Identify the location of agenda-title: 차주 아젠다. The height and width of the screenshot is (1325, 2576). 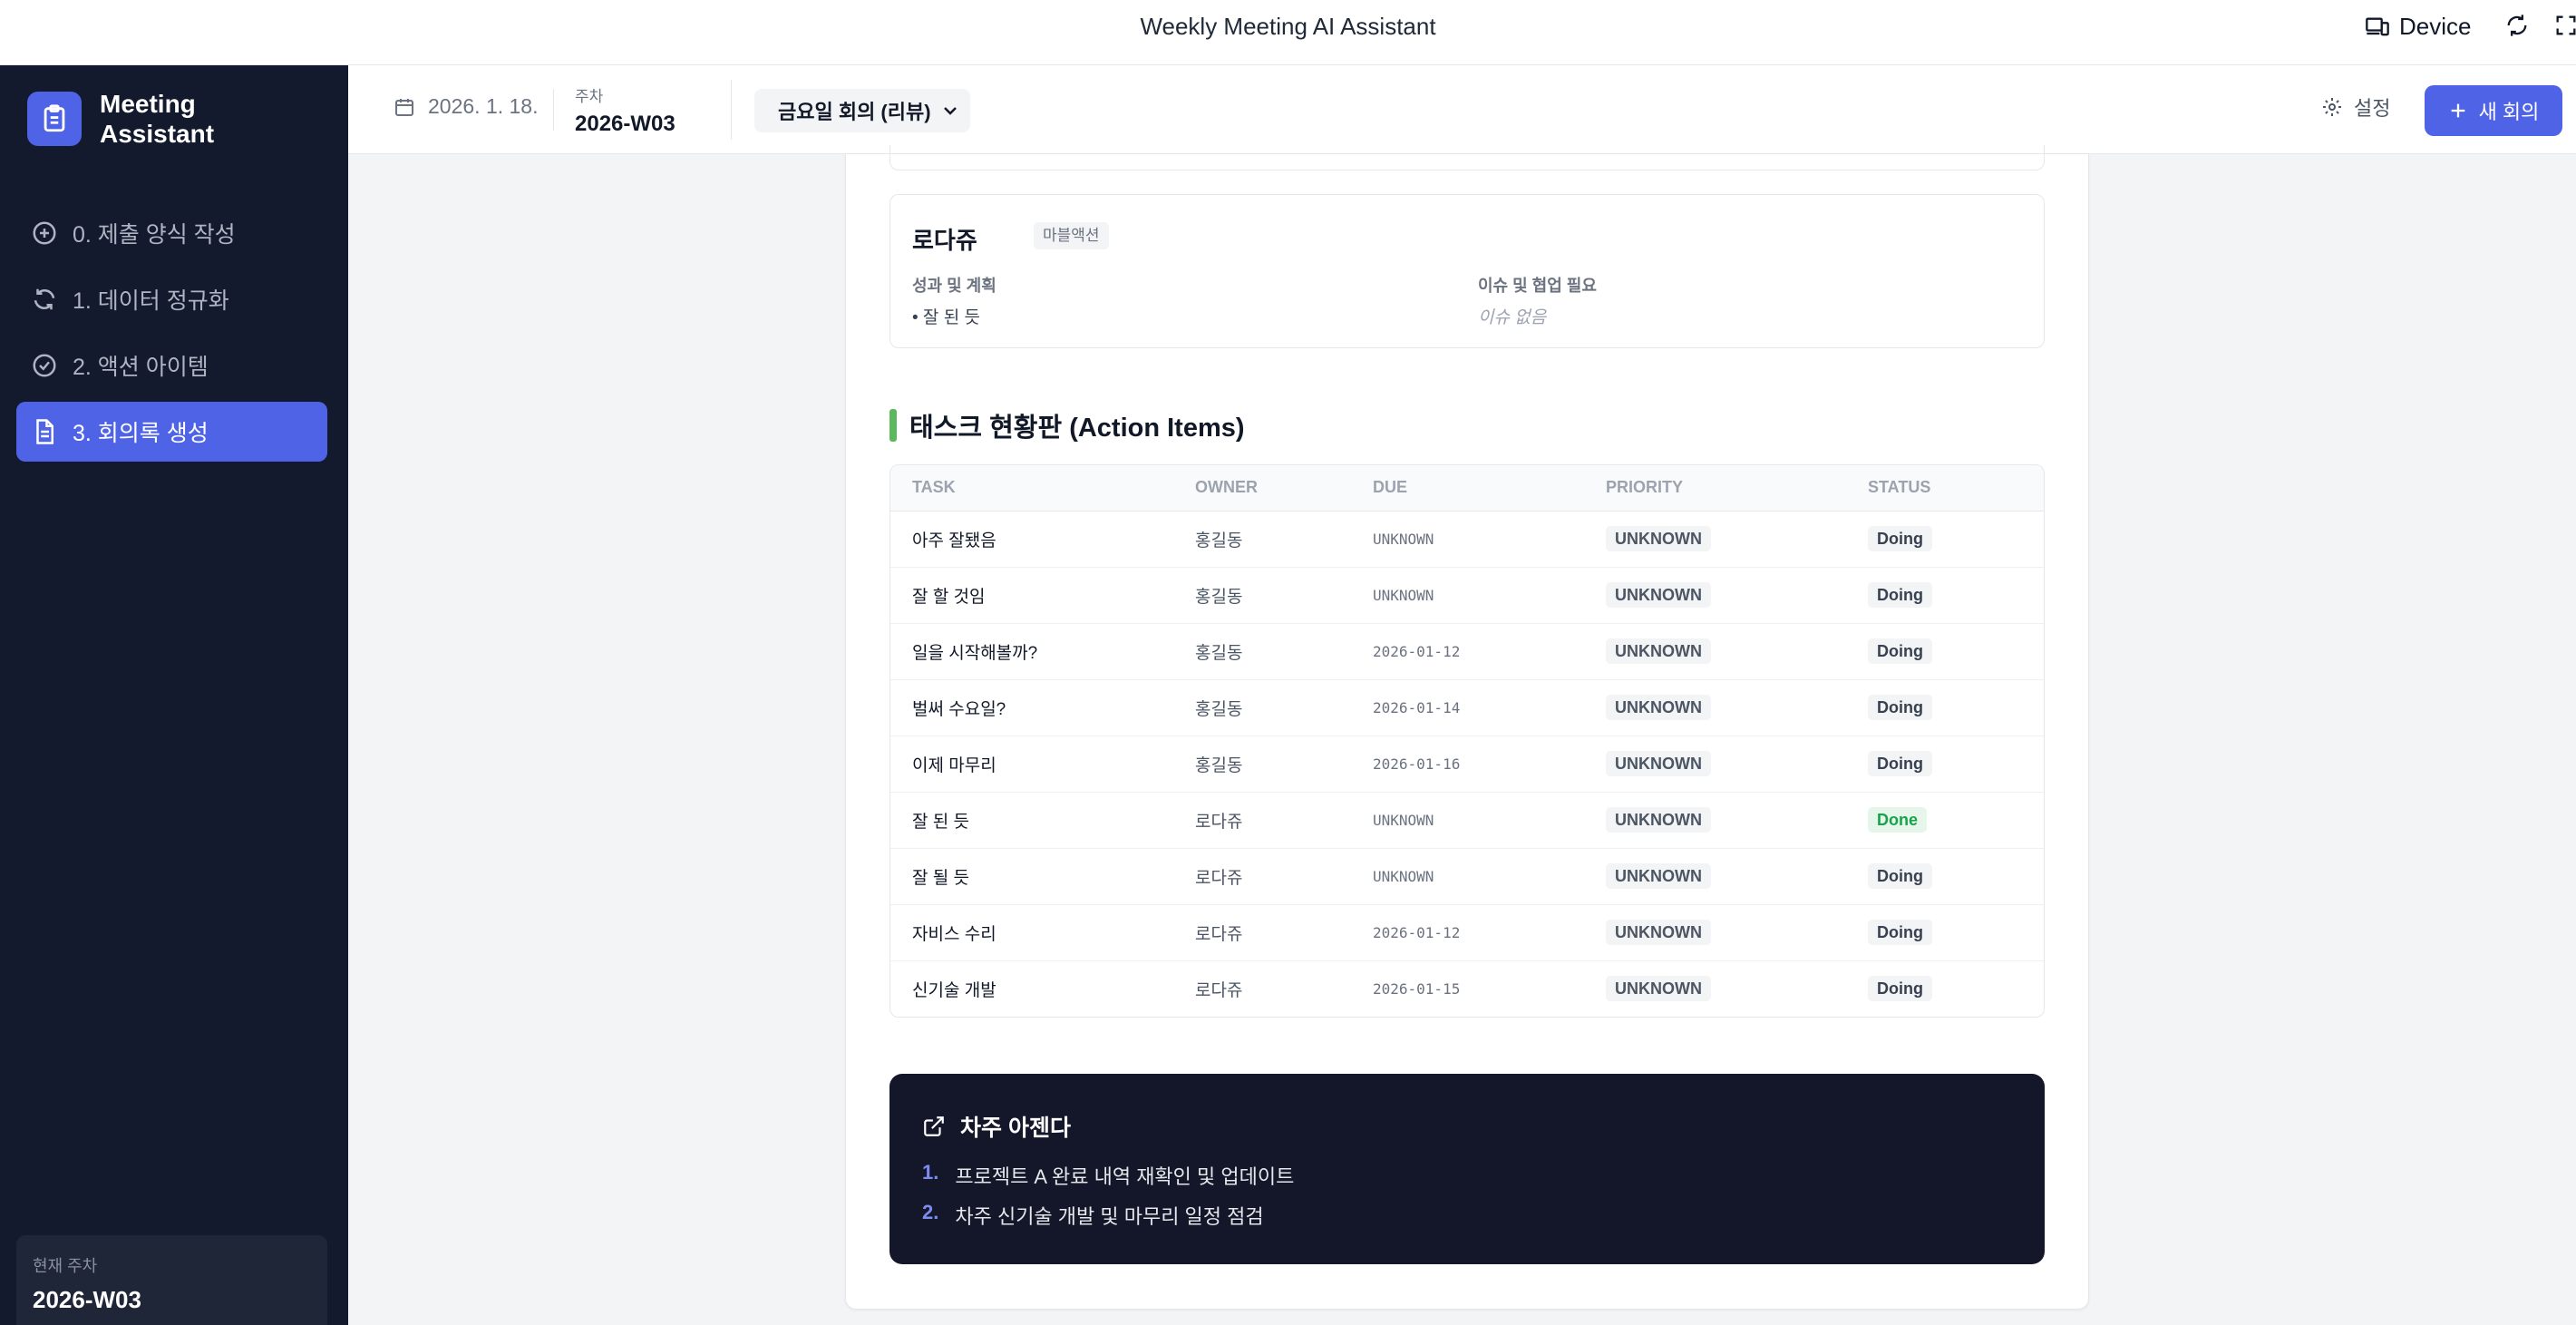
(1015, 1129).